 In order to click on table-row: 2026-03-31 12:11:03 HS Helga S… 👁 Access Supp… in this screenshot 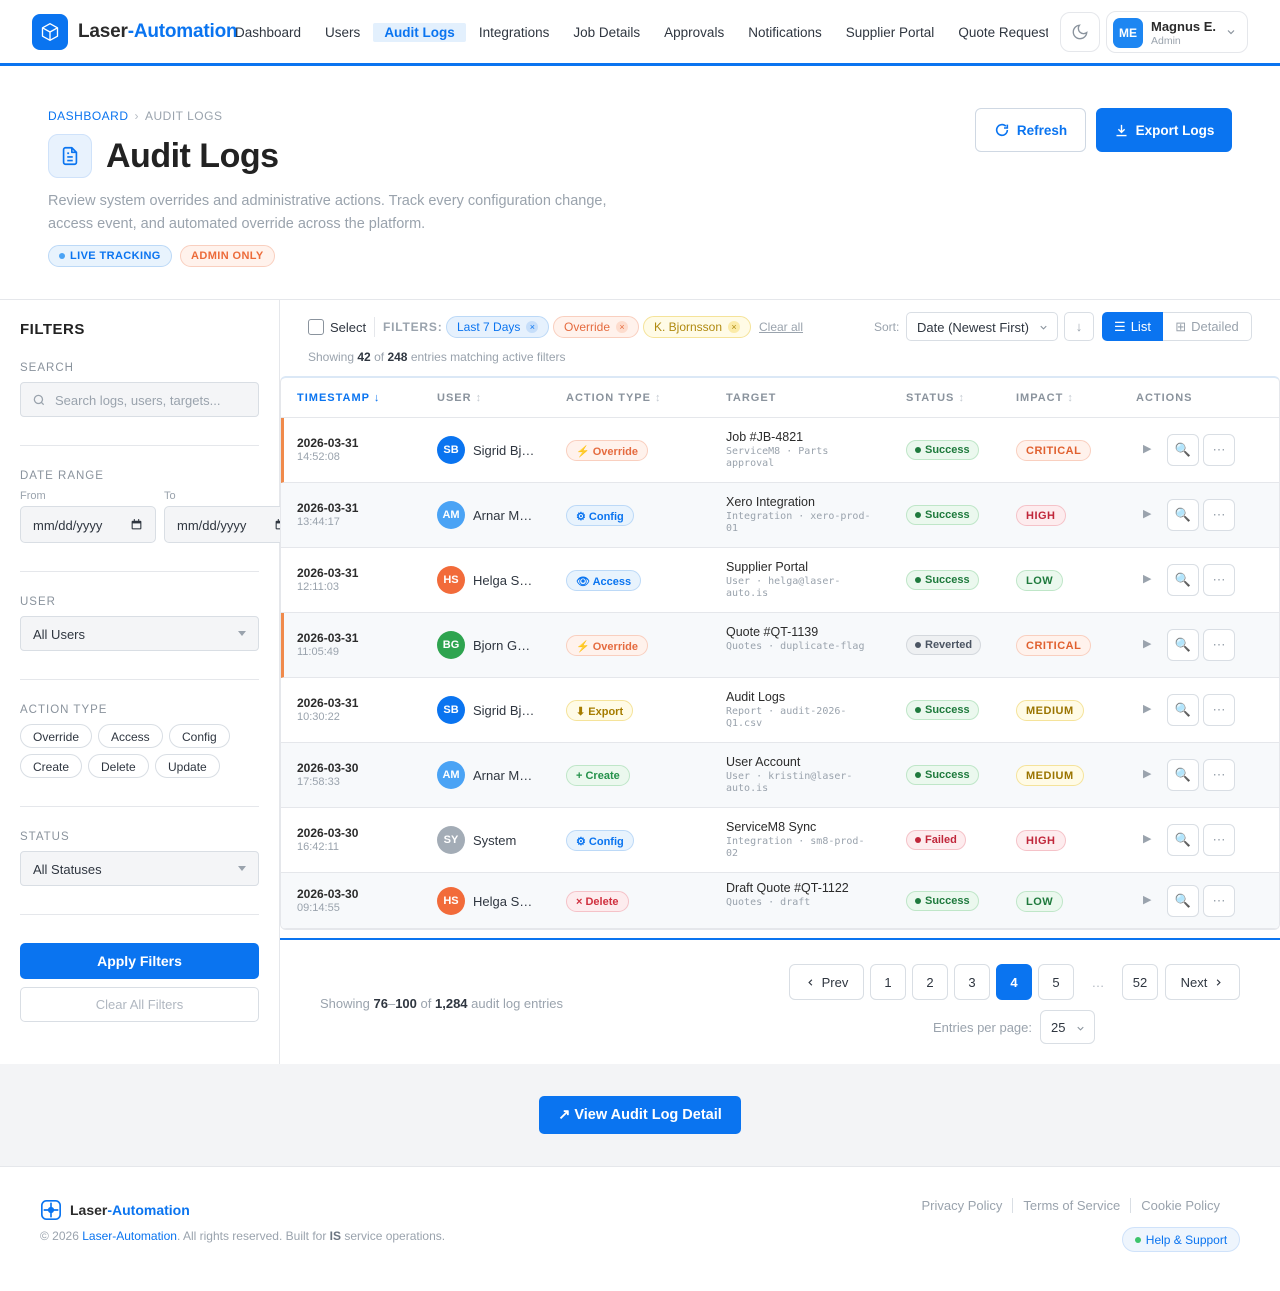, I will do `click(780, 580)`.